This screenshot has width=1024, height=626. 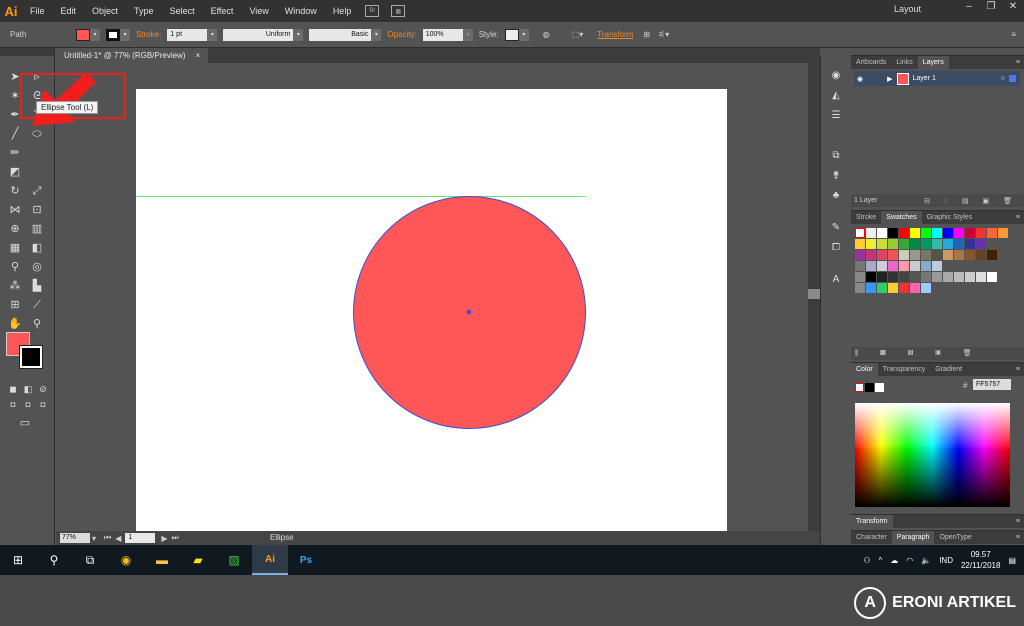 What do you see at coordinates (924, 78) in the screenshot?
I see `layer-name: Layer 1` at bounding box center [924, 78].